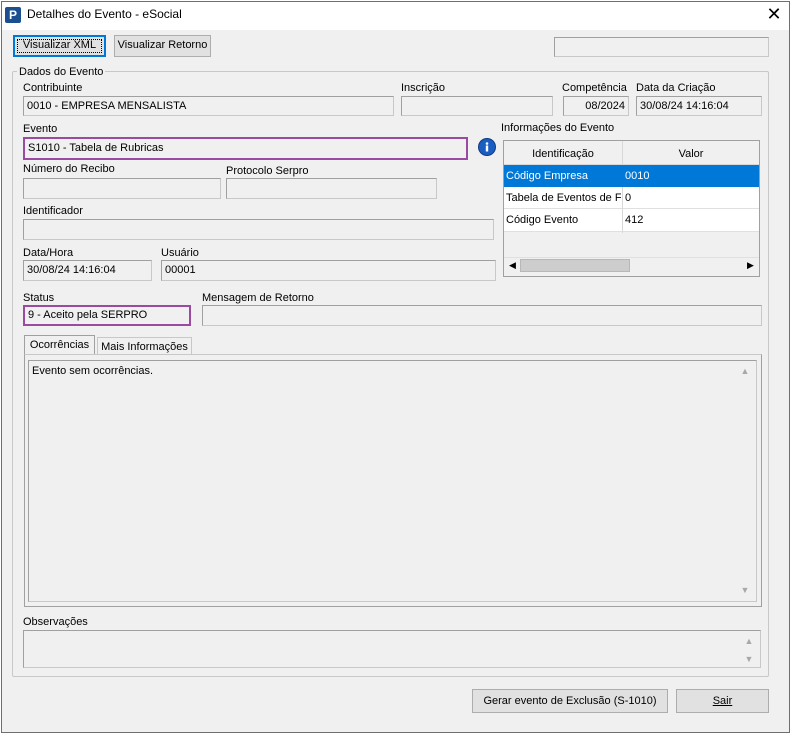 This screenshot has width=792, height=736. Describe the element at coordinates (180, 253) in the screenshot. I see `usuario-label: Usuário` at that location.